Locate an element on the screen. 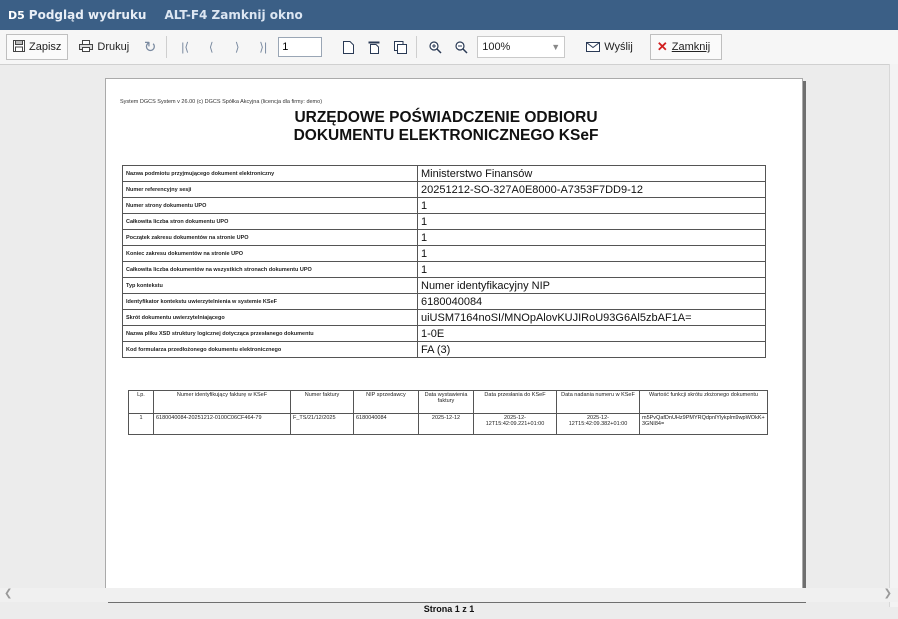  floppy-disk-icon is located at coordinates (19, 47).